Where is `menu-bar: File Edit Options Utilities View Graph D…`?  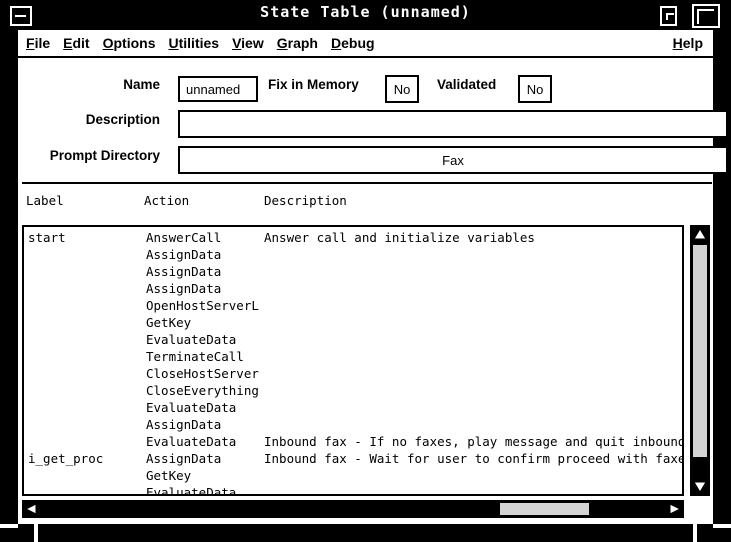 menu-bar: File Edit Options Utilities View Graph D… is located at coordinates (365, 44).